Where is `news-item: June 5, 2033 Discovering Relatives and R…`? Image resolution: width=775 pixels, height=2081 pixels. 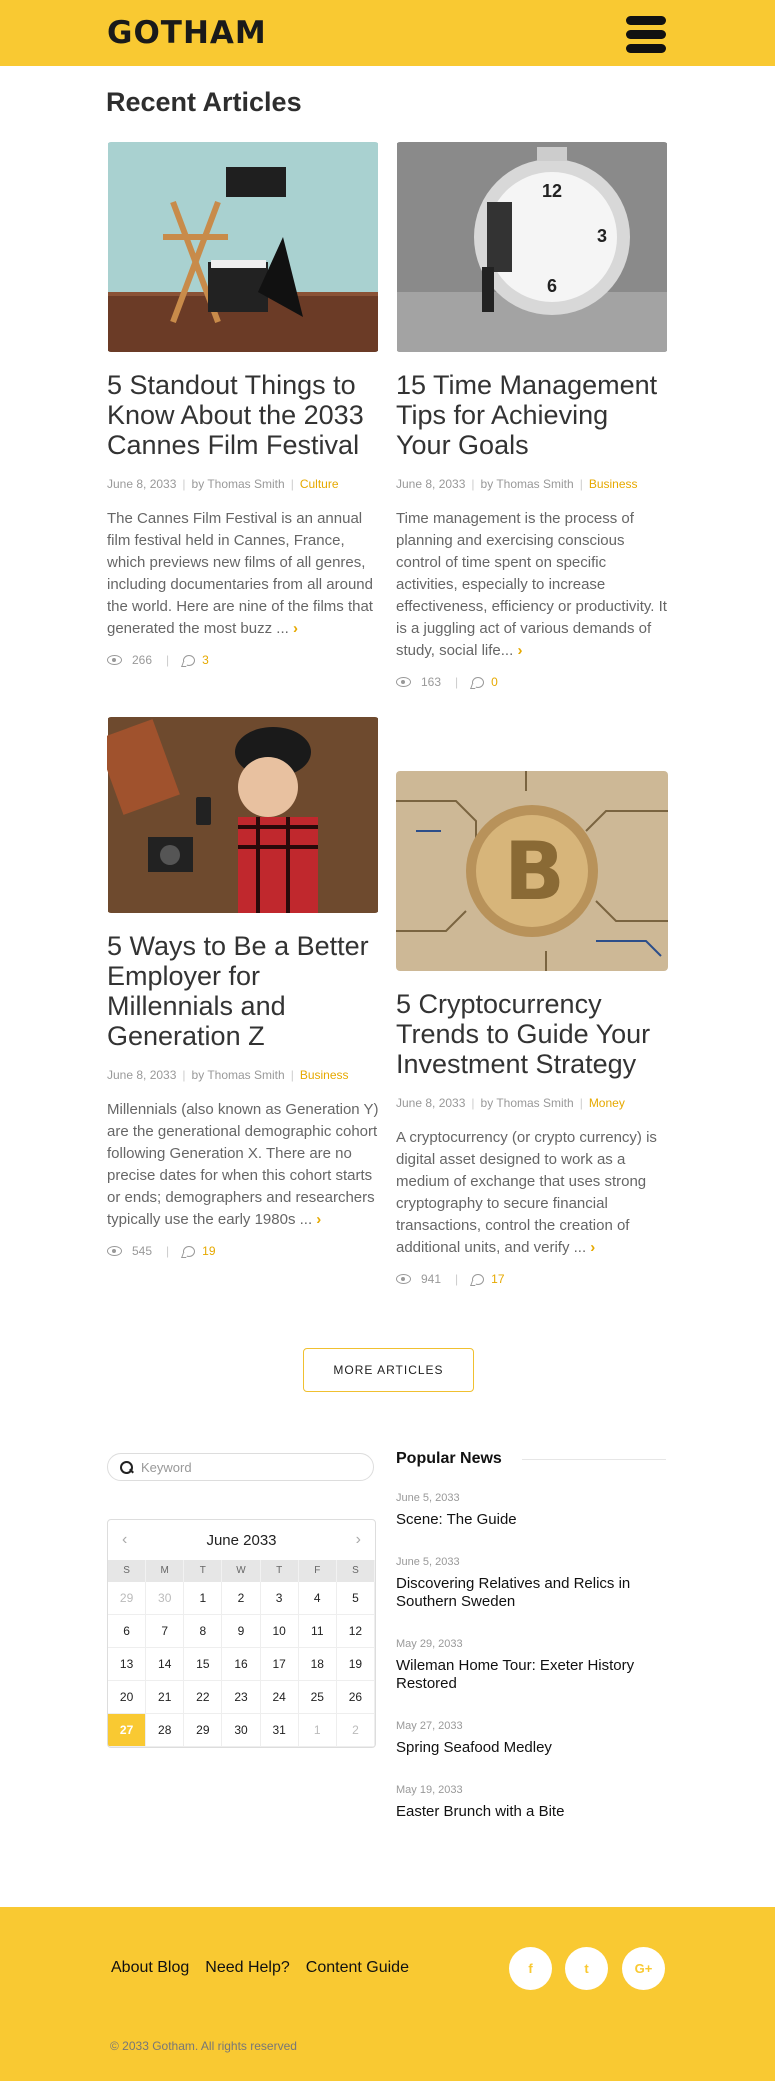
news-item: June 5, 2033 Discovering Relatives and R… is located at coordinates (531, 1583).